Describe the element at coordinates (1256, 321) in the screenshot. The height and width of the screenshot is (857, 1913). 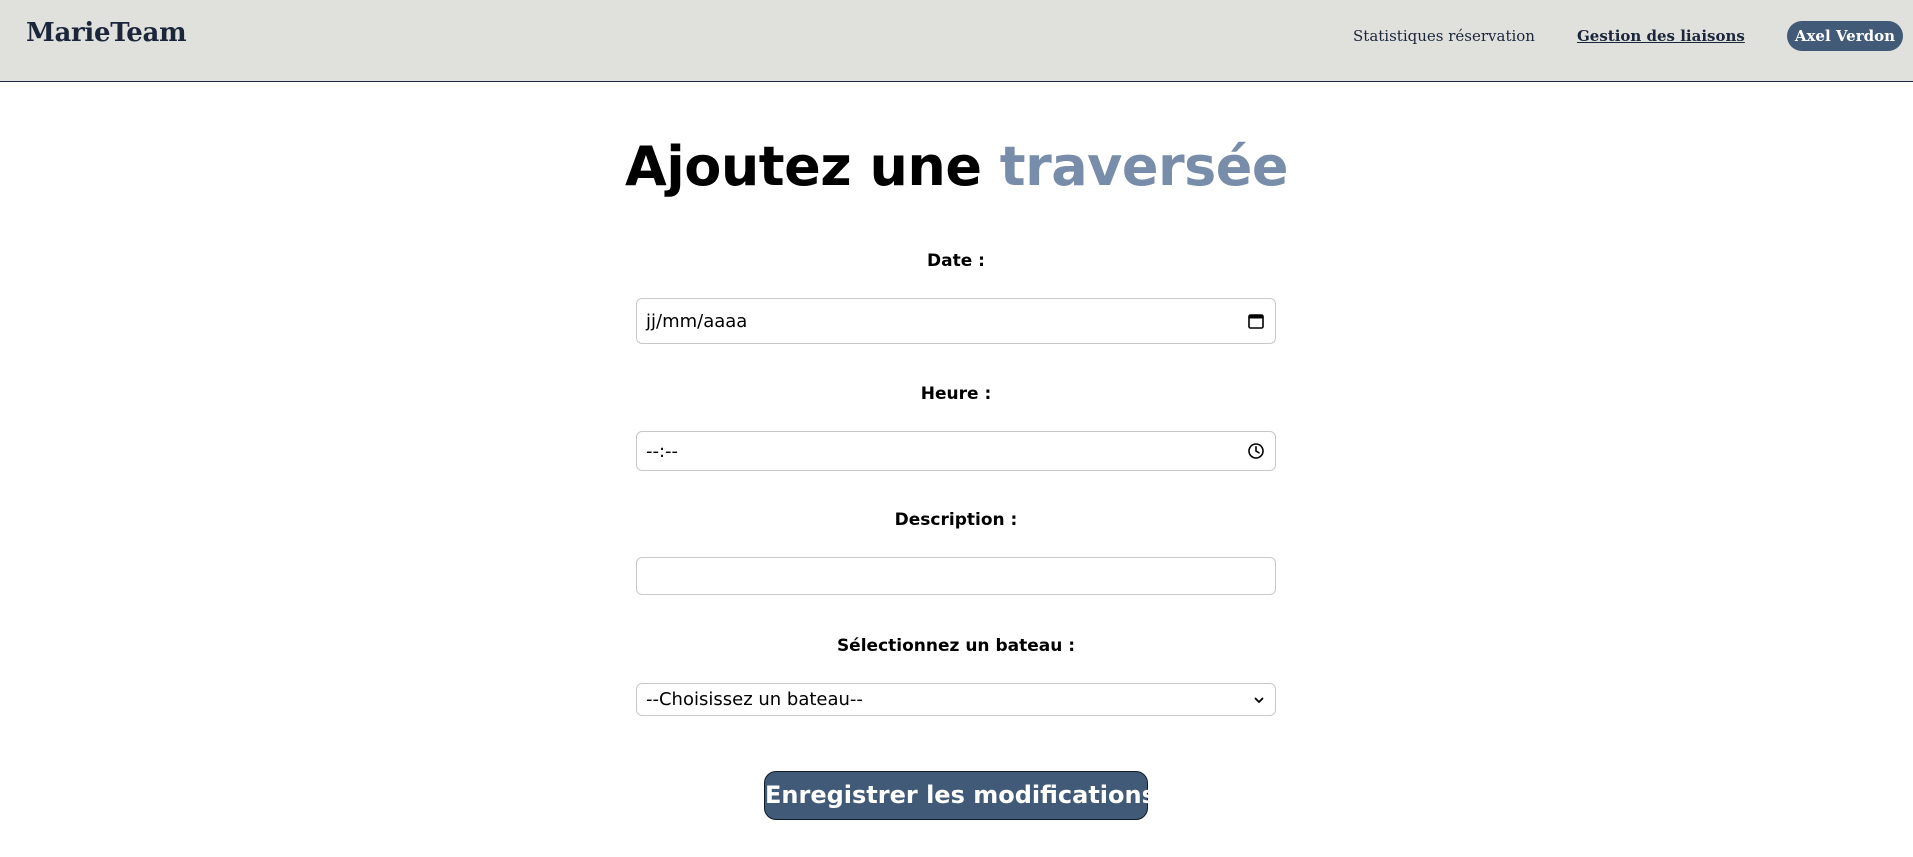
I see `calendar-icon` at that location.